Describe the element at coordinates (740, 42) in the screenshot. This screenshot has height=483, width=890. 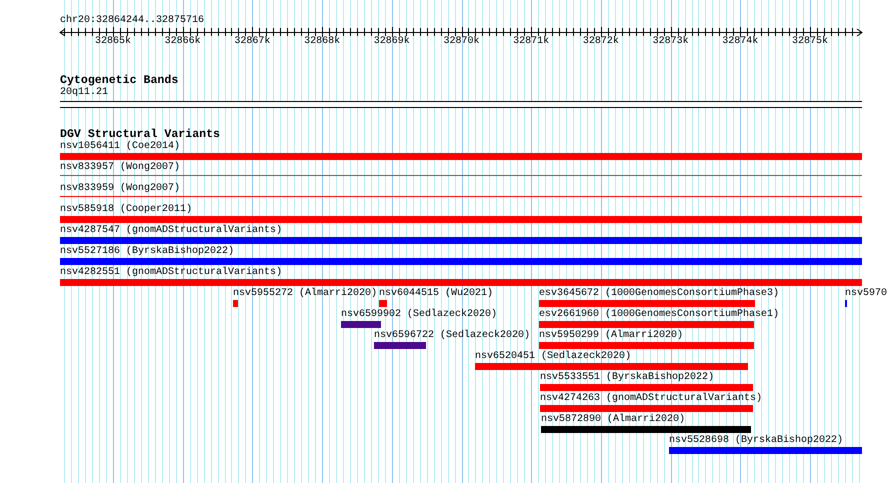
I see `ruler-tick-label: 32874k` at that location.